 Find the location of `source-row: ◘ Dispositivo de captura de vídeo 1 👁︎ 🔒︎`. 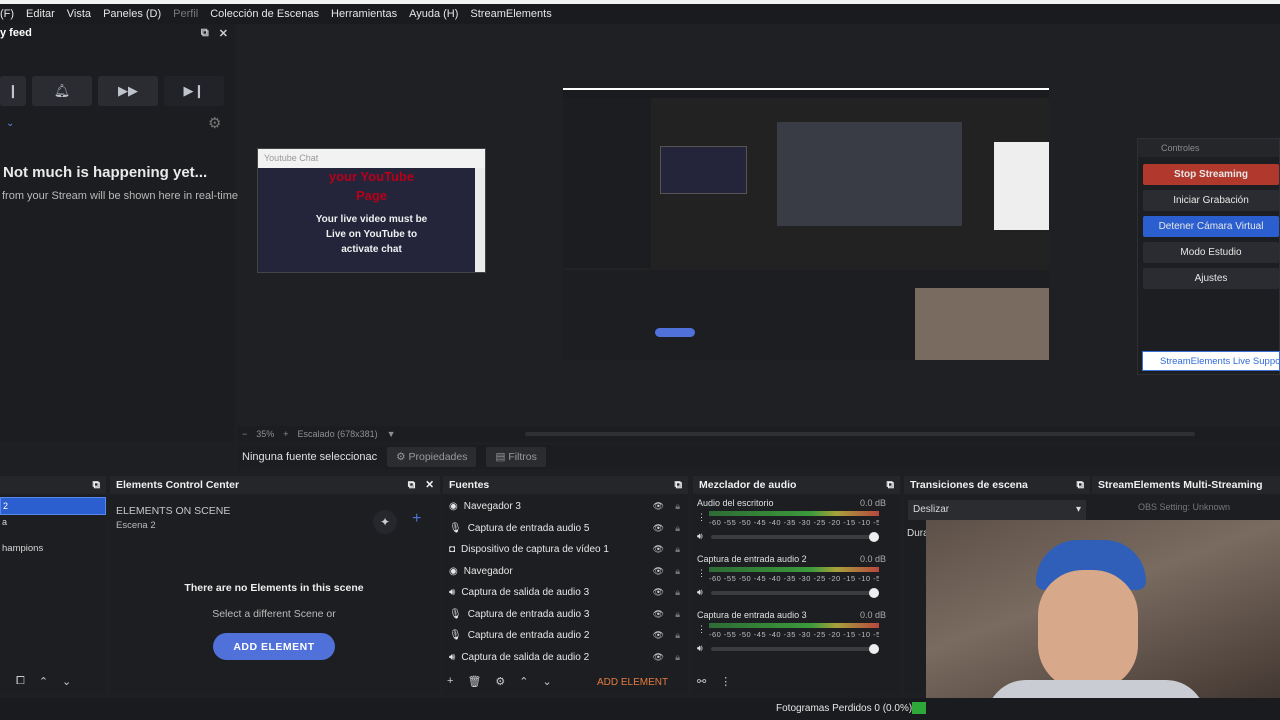

source-row: ◘ Dispositivo de captura de vídeo 1 👁︎ 🔒︎ is located at coordinates (565, 550).